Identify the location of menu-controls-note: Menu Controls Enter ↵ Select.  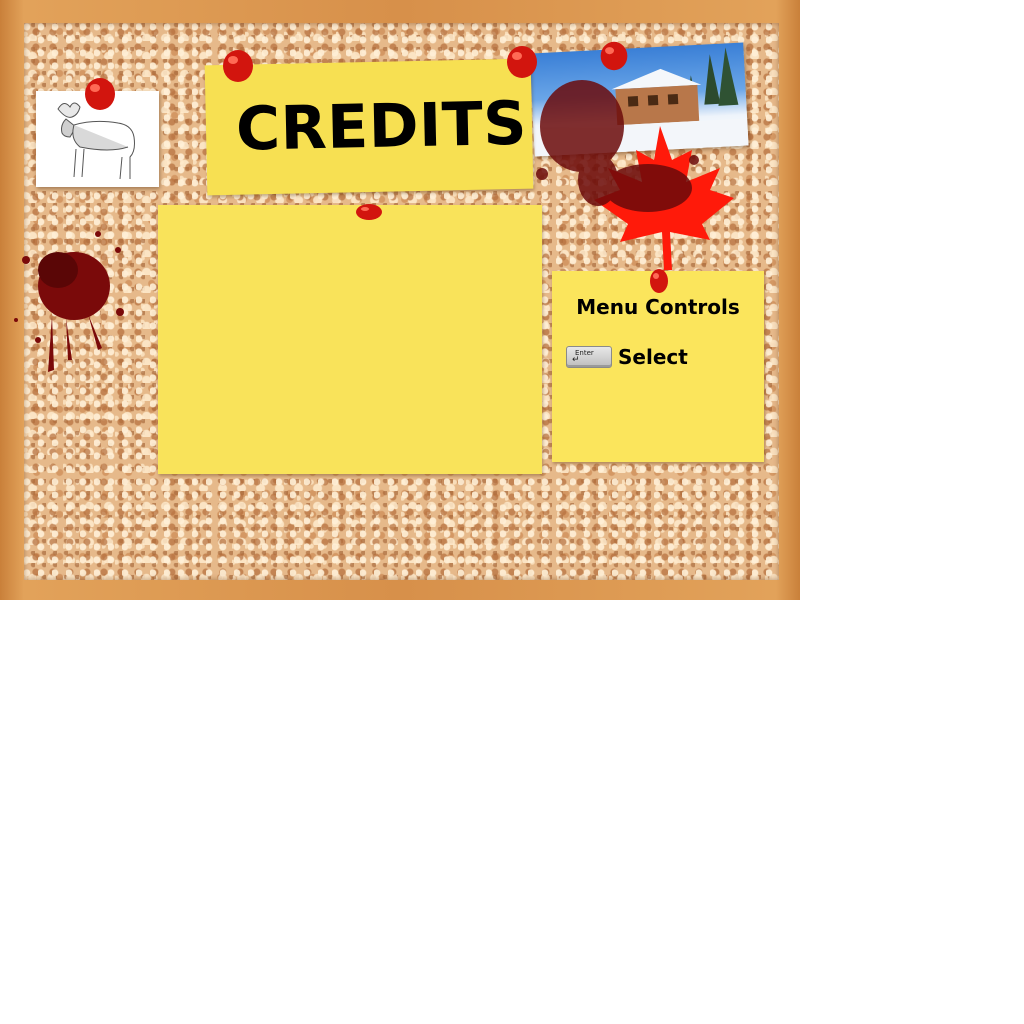
(658, 366).